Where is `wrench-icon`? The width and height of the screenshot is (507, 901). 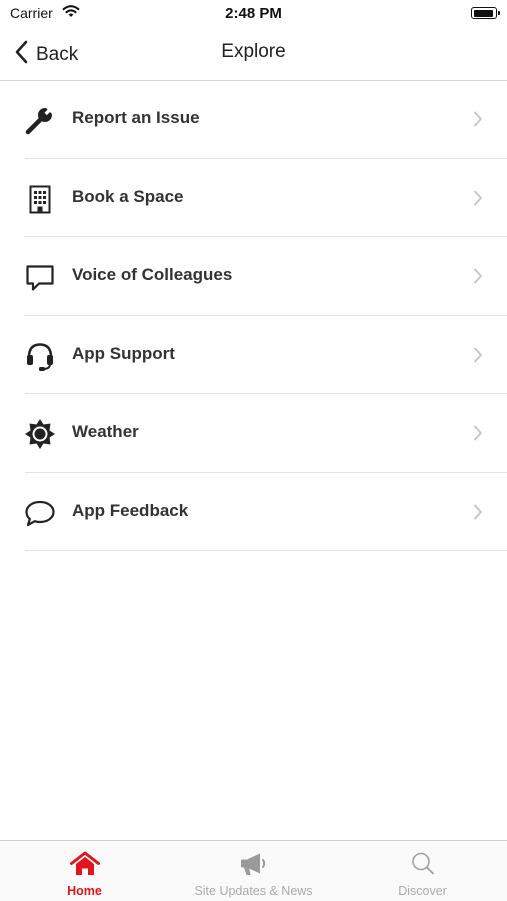 wrench-icon is located at coordinates (40, 120).